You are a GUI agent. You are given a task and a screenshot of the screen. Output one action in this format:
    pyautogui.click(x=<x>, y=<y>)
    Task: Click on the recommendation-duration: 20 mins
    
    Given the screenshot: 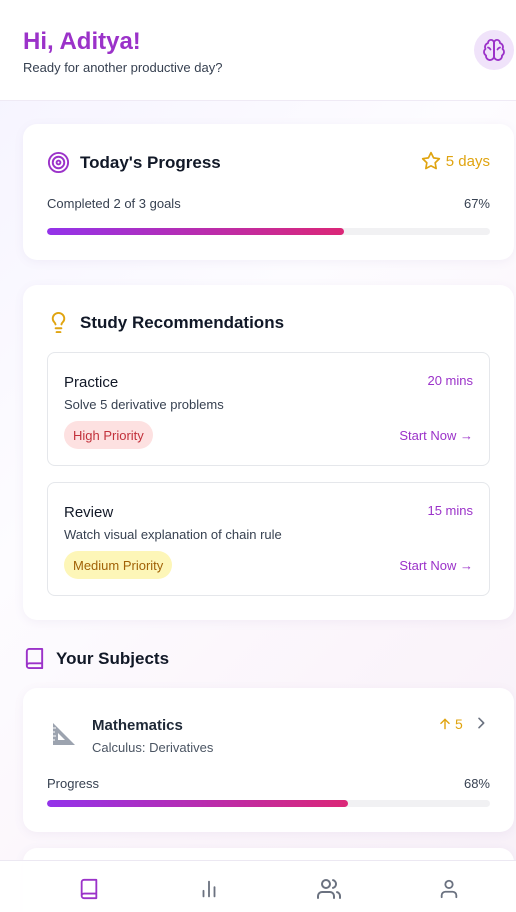 What is the action you would take?
    pyautogui.click(x=450, y=380)
    